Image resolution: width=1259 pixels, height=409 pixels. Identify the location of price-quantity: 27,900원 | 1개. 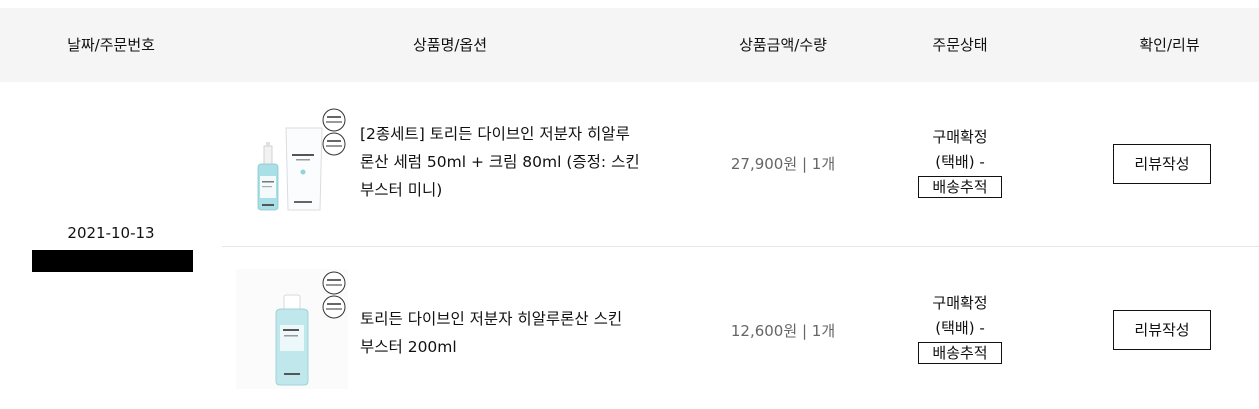
(783, 163).